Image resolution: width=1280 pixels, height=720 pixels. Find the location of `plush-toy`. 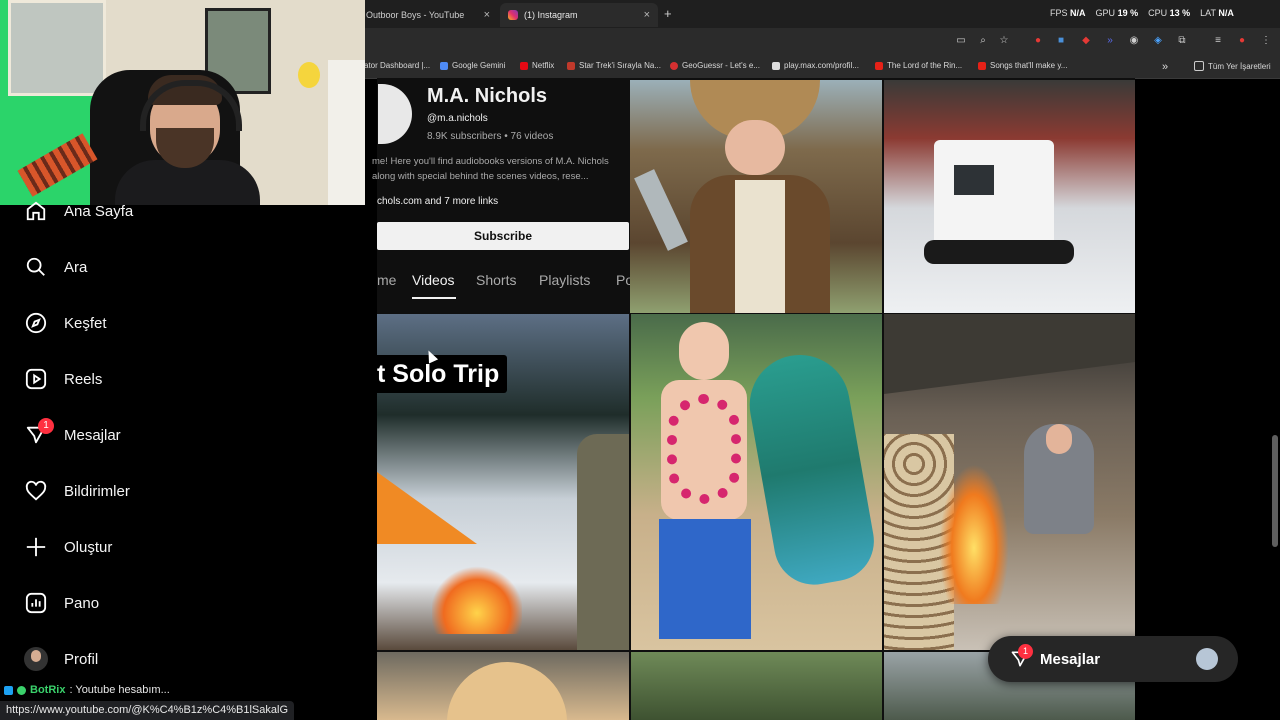

plush-toy is located at coordinates (309, 75).